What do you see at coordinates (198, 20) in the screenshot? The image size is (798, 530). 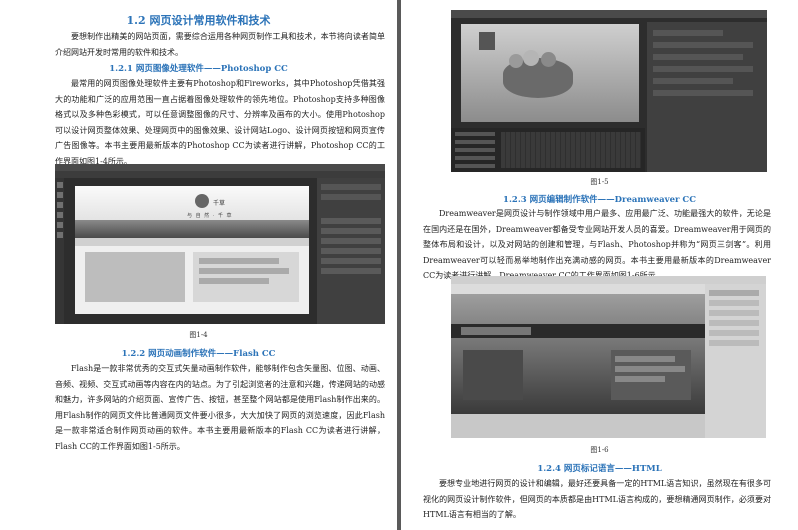 I see `section-title: 1.2 网页设计常用软件和技术` at bounding box center [198, 20].